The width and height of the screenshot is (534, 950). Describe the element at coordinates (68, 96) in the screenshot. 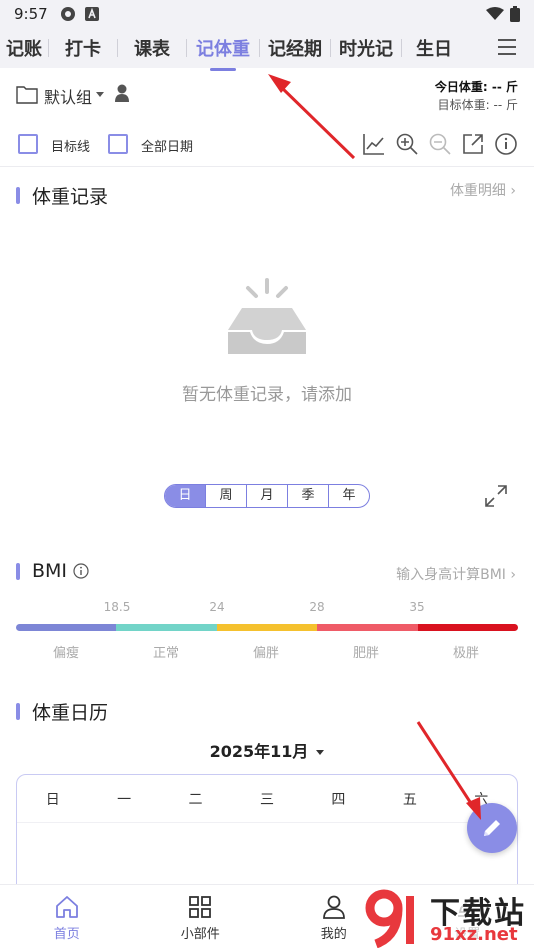

I see `group-selector: 默认组` at that location.